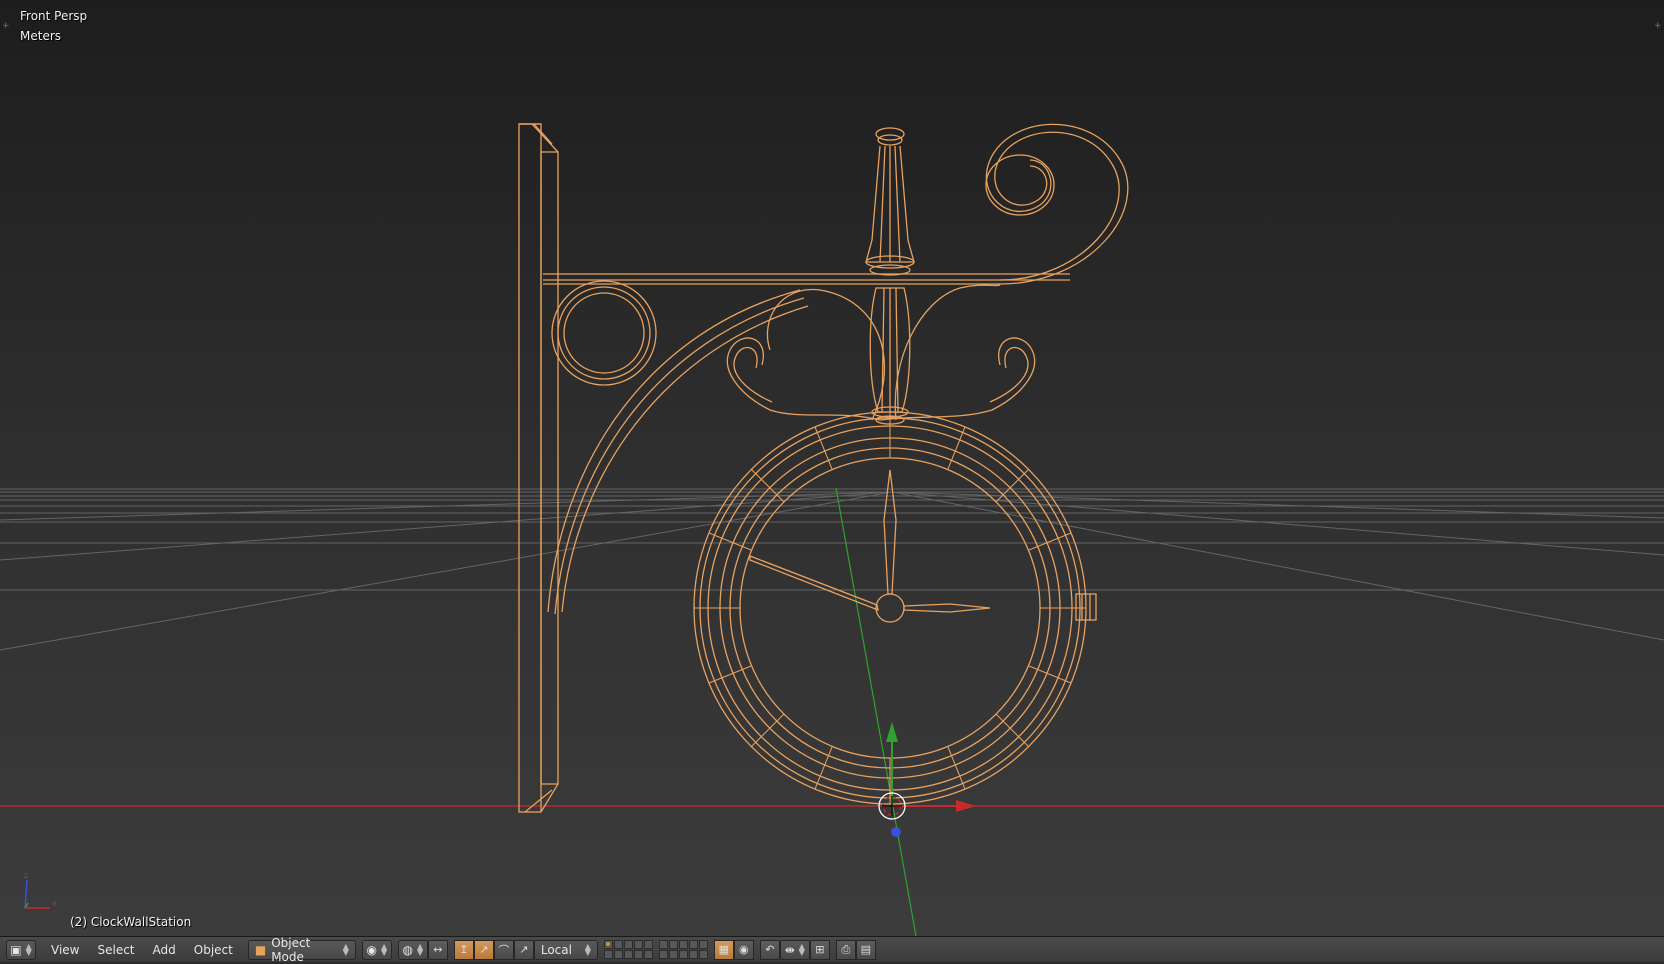  I want to click on transform-orientation-dropdown: Local ▲ ▼, so click(565, 949).